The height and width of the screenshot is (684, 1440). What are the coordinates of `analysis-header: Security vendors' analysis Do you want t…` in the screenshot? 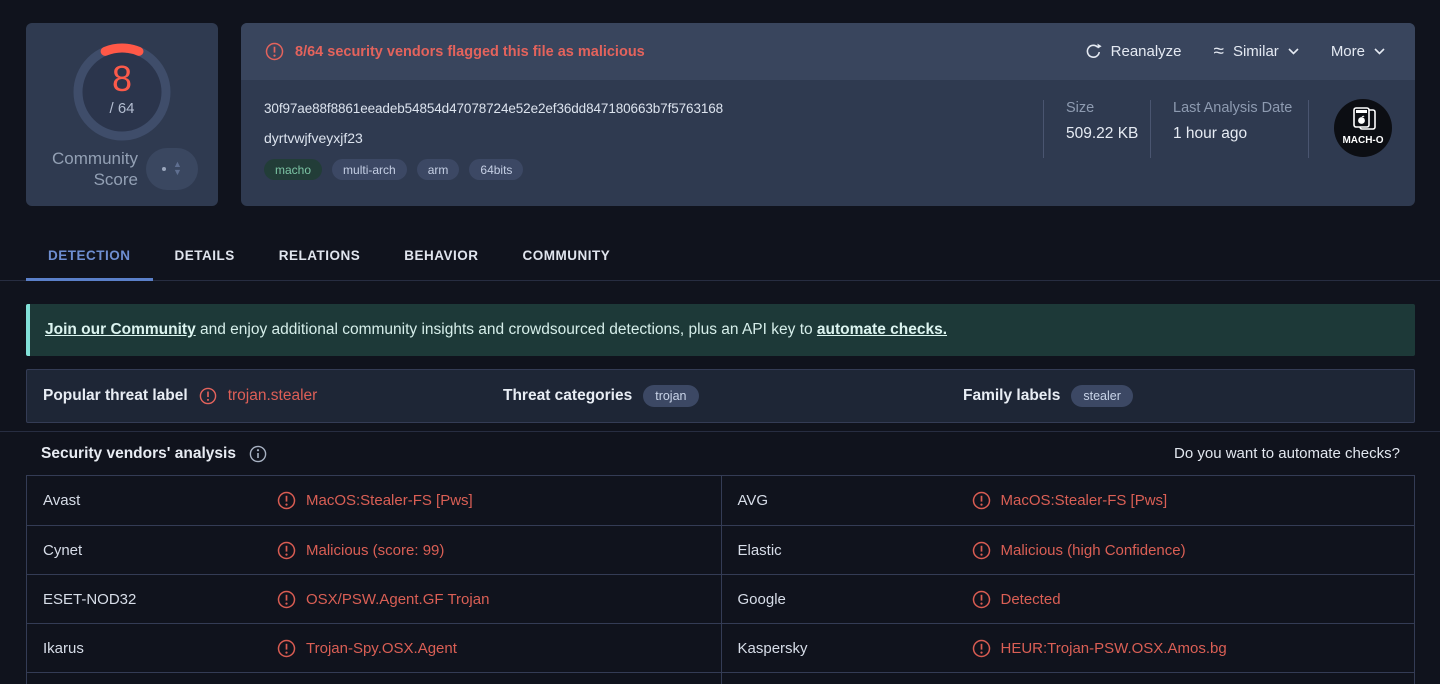 It's located at (720, 453).